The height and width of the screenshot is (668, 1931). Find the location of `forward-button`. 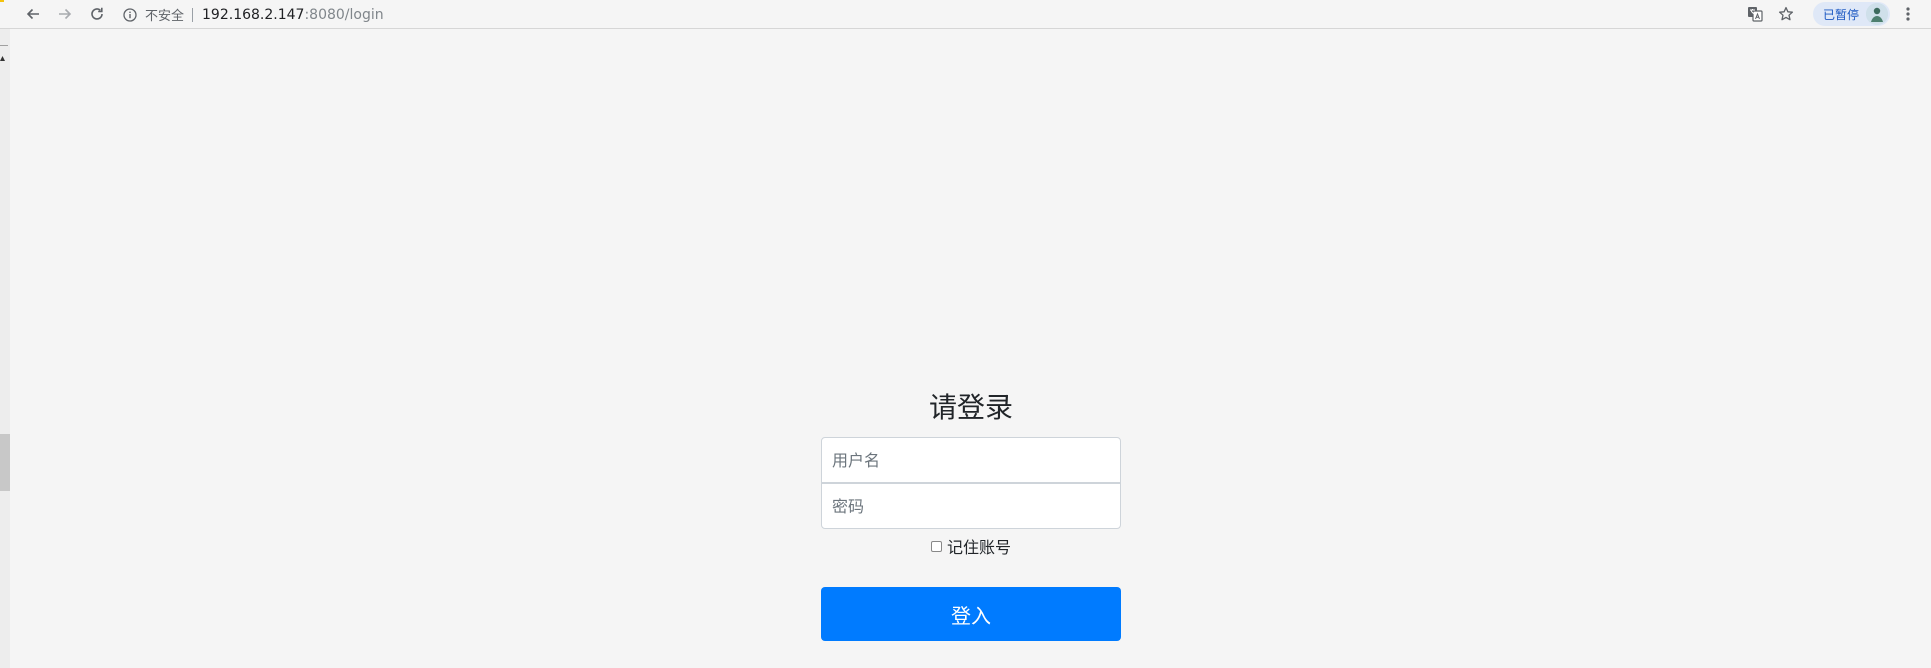

forward-button is located at coordinates (65, 14).